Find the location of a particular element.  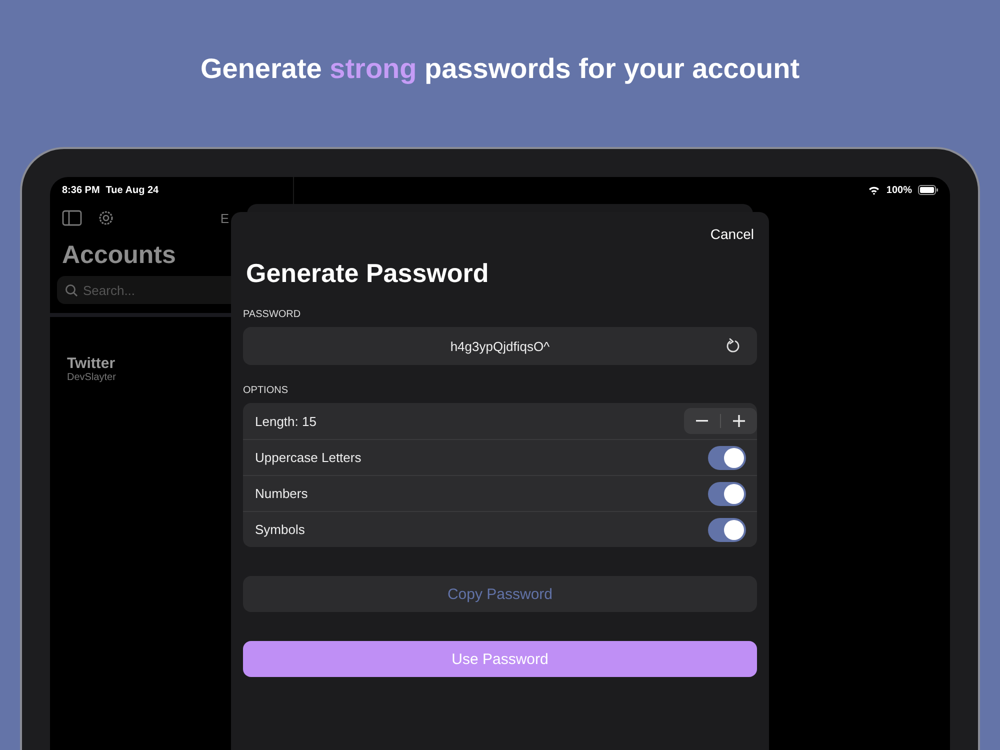

section-label: PASSWORD is located at coordinates (272, 314).